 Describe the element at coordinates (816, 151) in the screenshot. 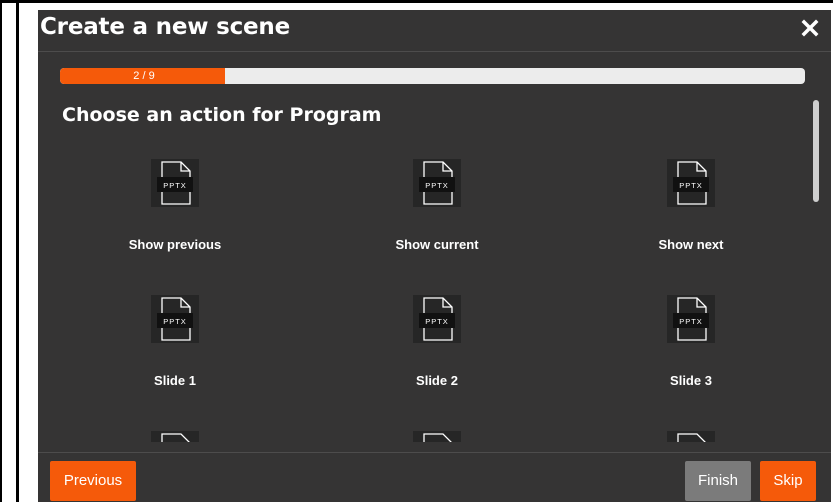

I see `scrollbar-thumb` at that location.